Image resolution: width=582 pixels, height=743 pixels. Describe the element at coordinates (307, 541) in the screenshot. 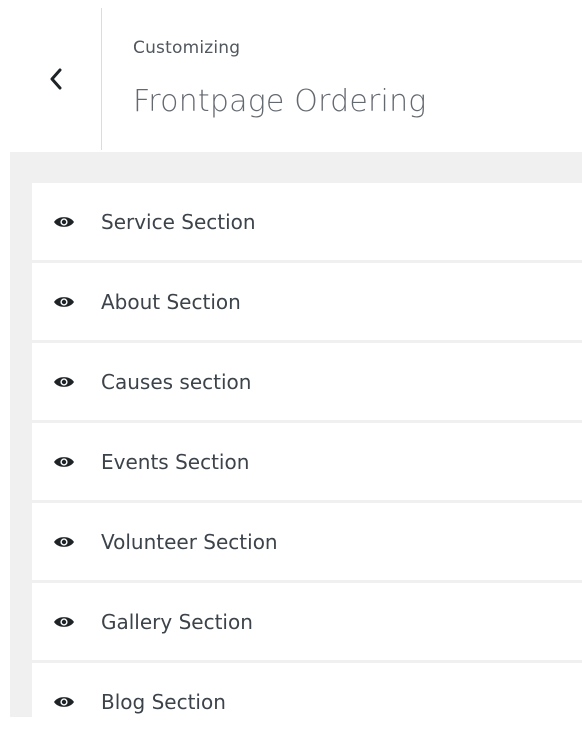

I see `sortable-item-volunteer: Volunteer Section` at that location.